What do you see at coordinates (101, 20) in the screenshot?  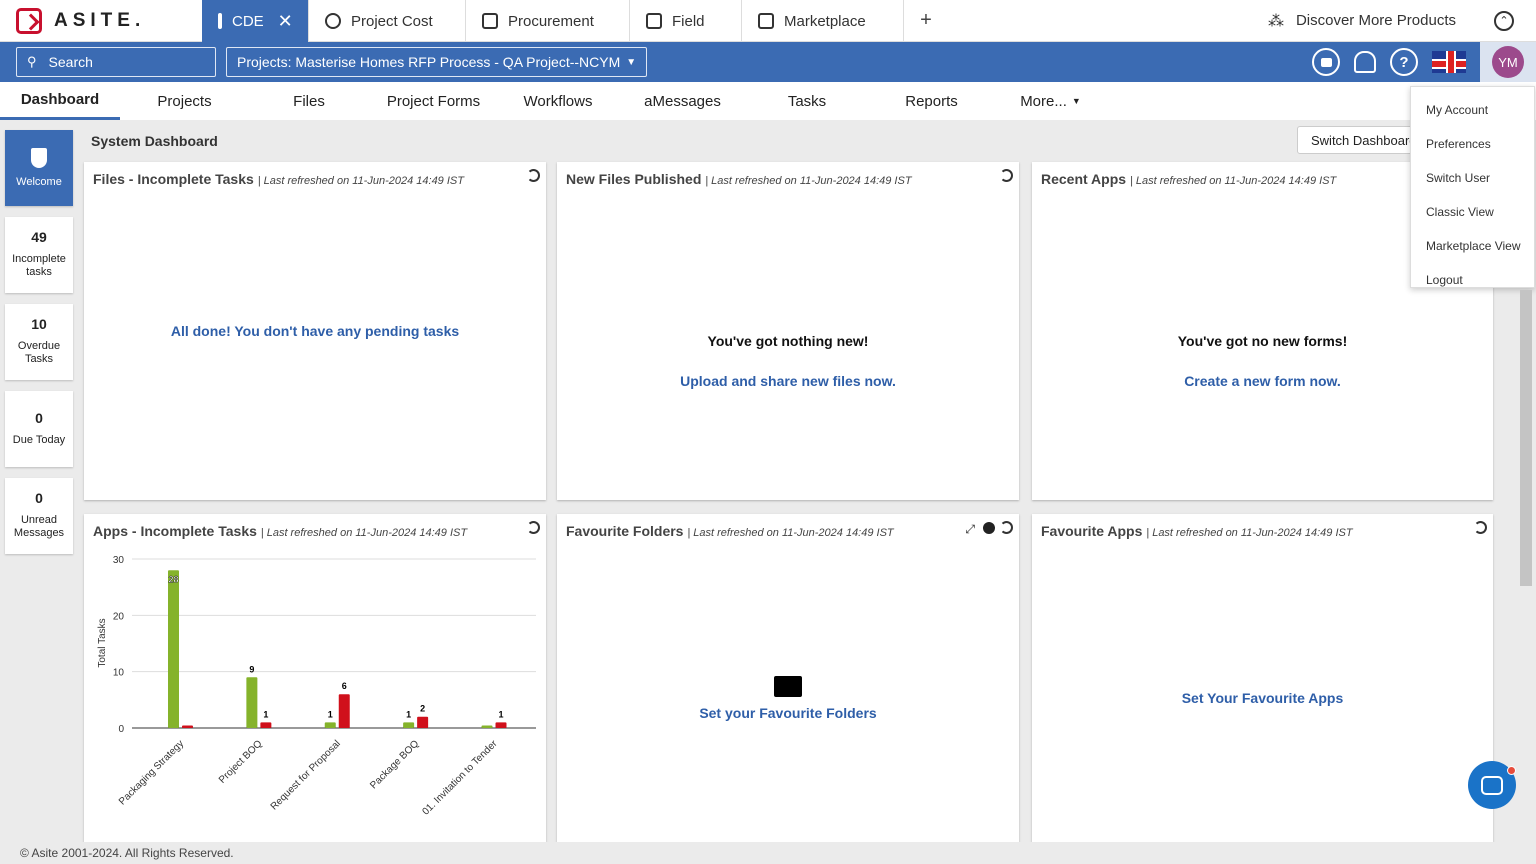 I see `asite-logo: ASITE.` at bounding box center [101, 20].